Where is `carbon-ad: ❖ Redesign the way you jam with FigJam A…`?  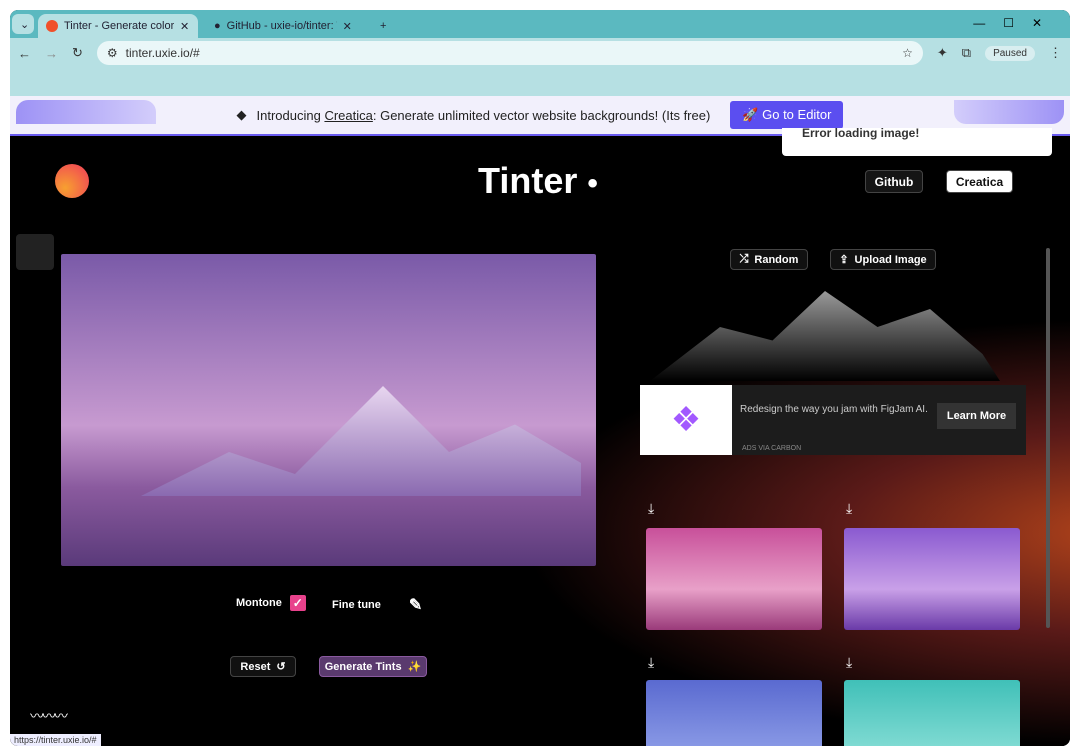
carbon-ad: ❖ Redesign the way you jam with FigJam A… is located at coordinates (833, 420).